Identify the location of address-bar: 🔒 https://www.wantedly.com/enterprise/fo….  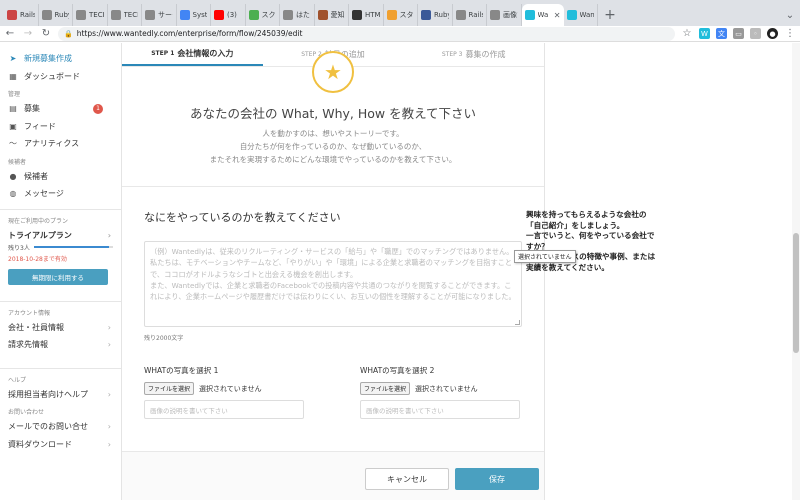
(366, 33).